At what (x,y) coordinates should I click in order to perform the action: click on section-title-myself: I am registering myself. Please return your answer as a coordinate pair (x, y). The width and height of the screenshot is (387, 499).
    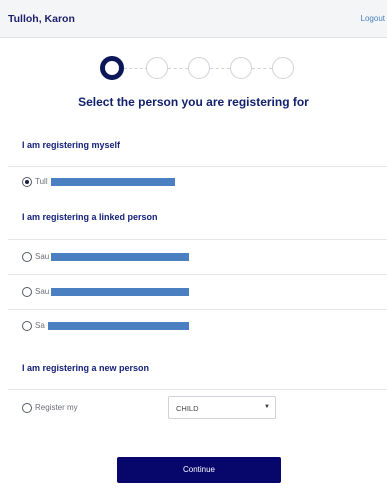
    Looking at the image, I should click on (71, 145).